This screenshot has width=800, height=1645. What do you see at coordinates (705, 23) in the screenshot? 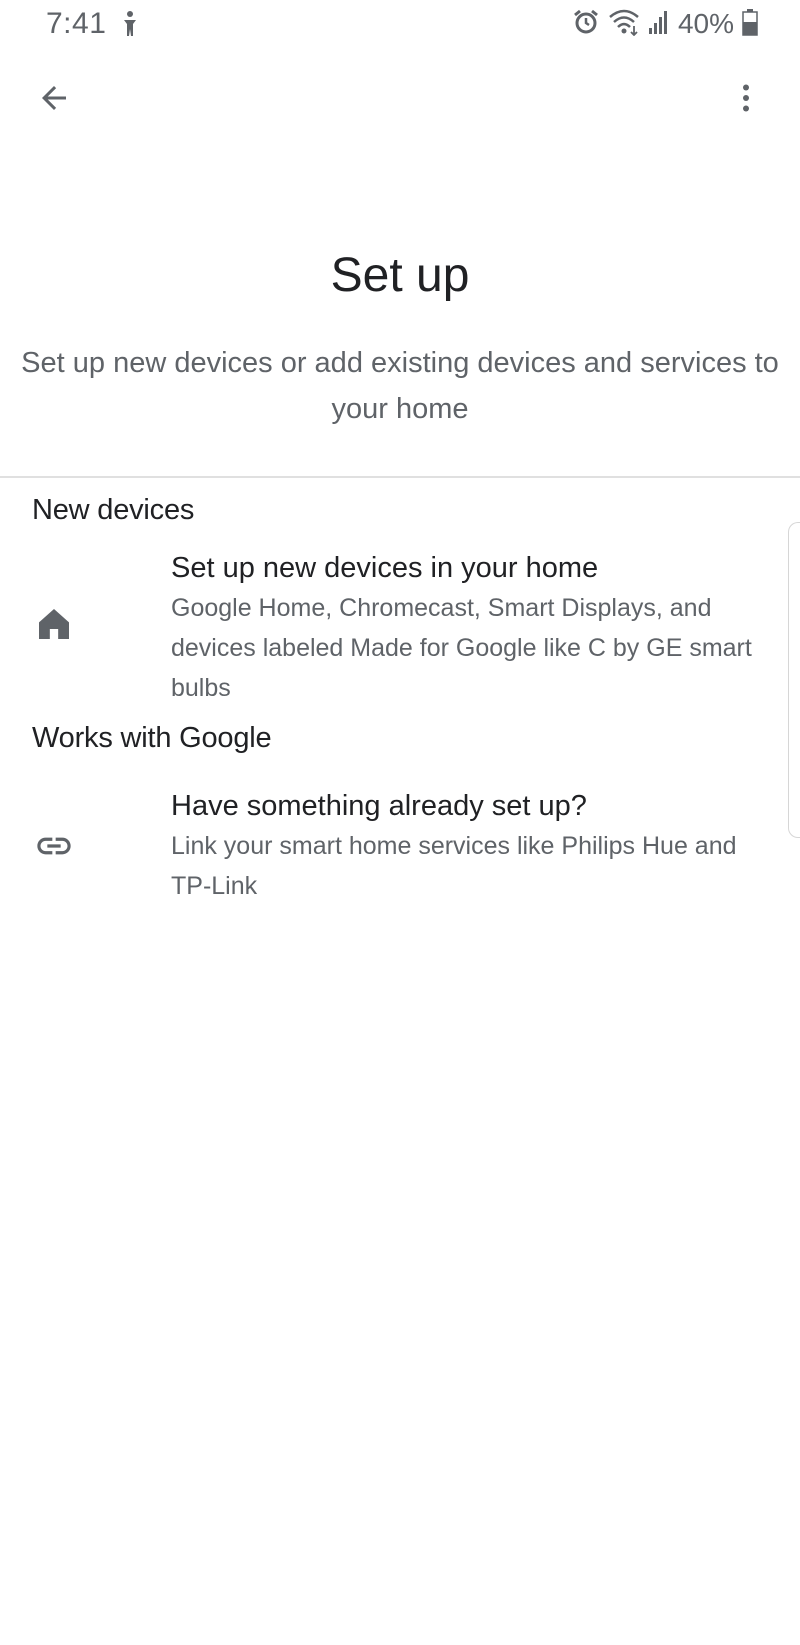
I see `battery-percentage: 40%` at bounding box center [705, 23].